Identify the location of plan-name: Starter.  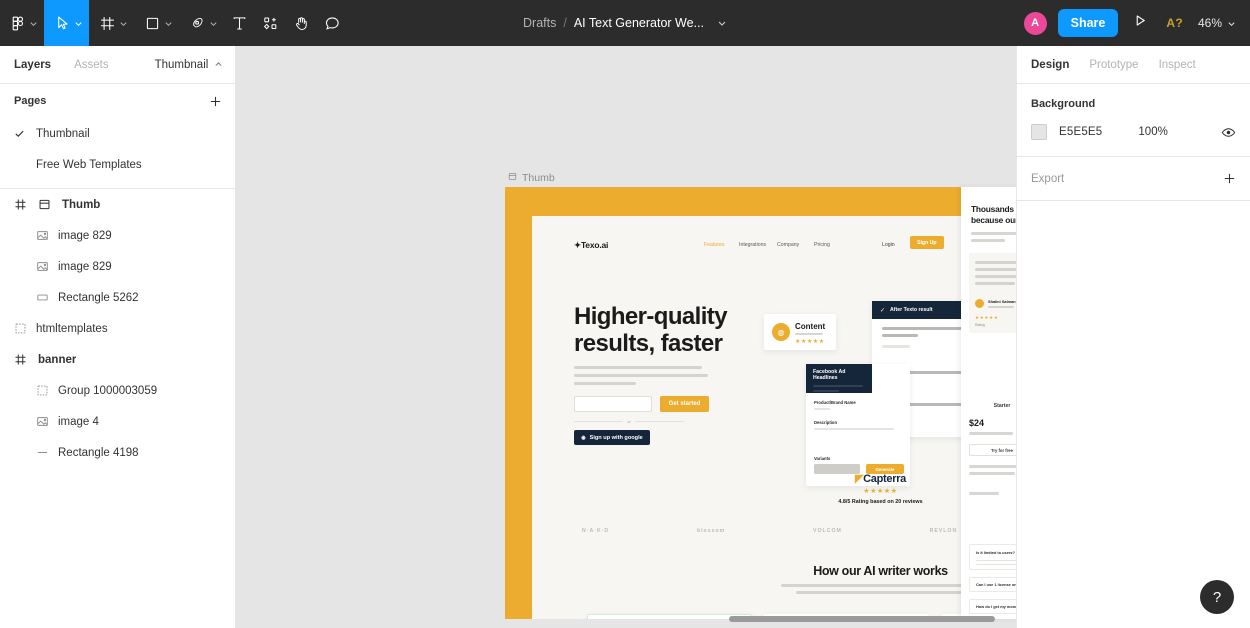
(1002, 406).